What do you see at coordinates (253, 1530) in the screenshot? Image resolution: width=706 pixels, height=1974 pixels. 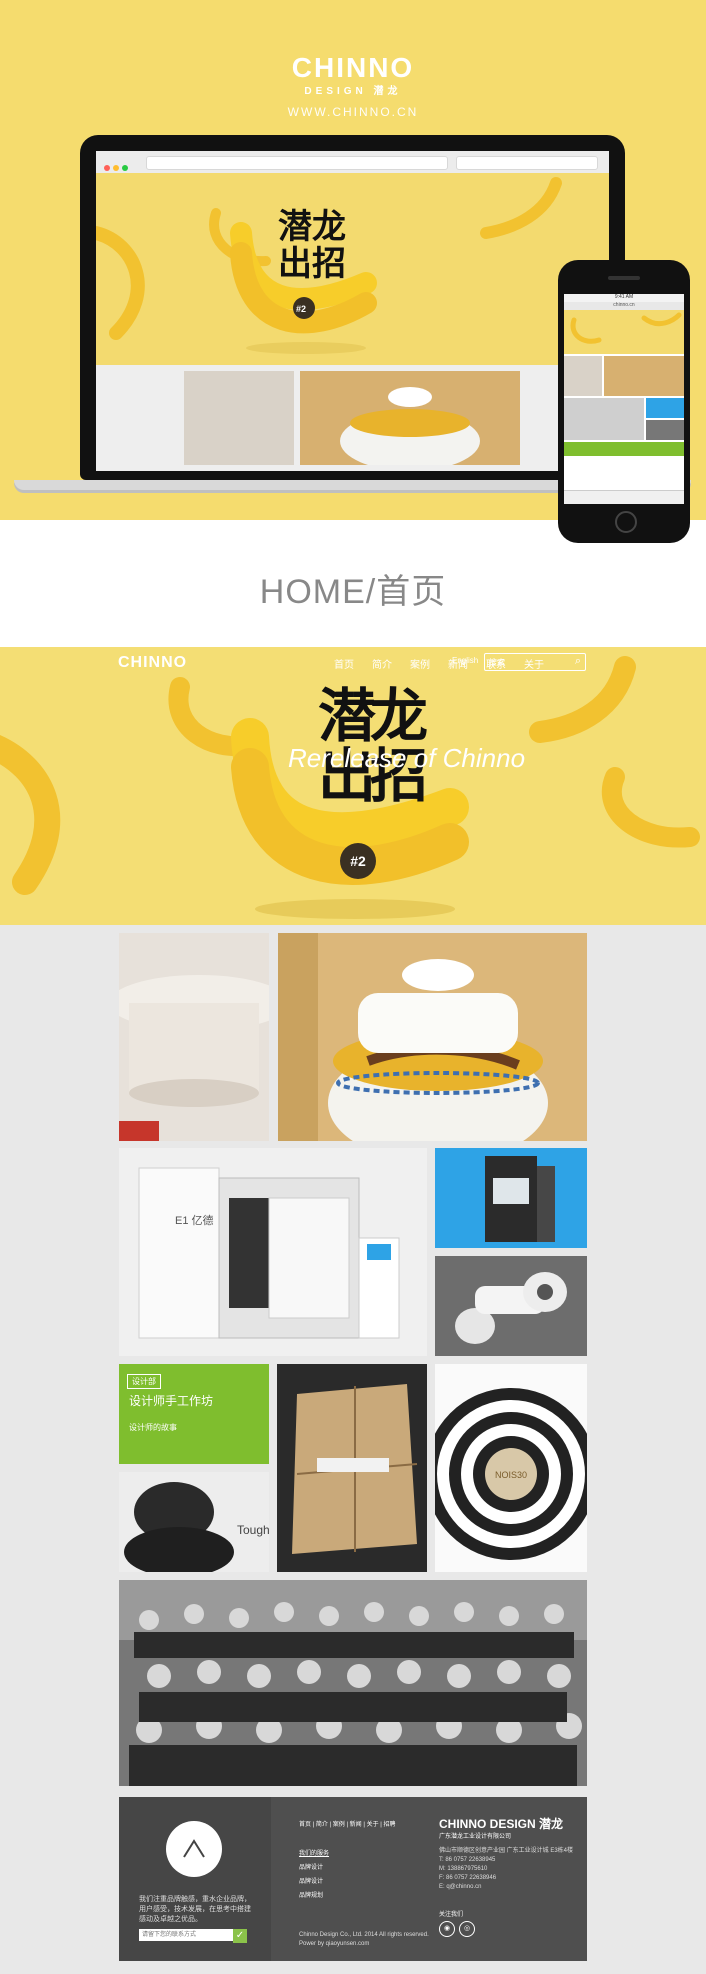 I see `tough-text: Tough` at bounding box center [253, 1530].